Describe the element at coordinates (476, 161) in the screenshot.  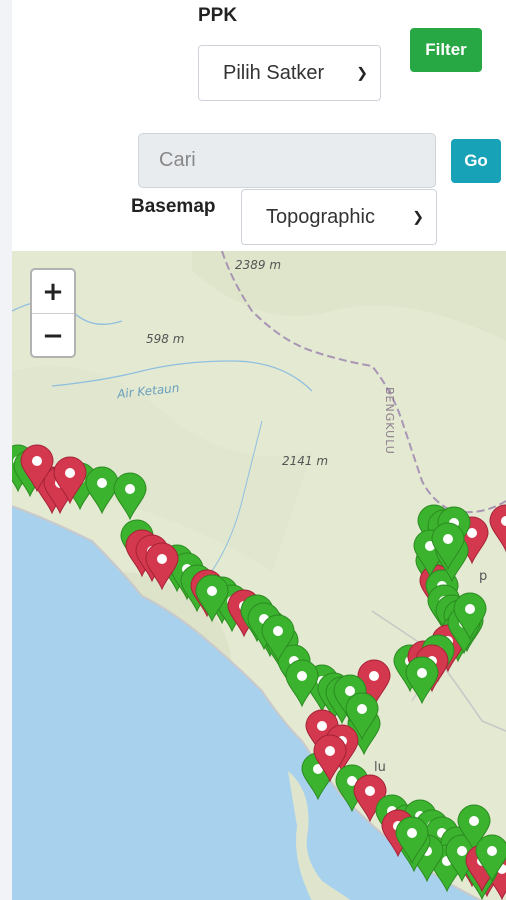
I see `go-button: Go` at that location.